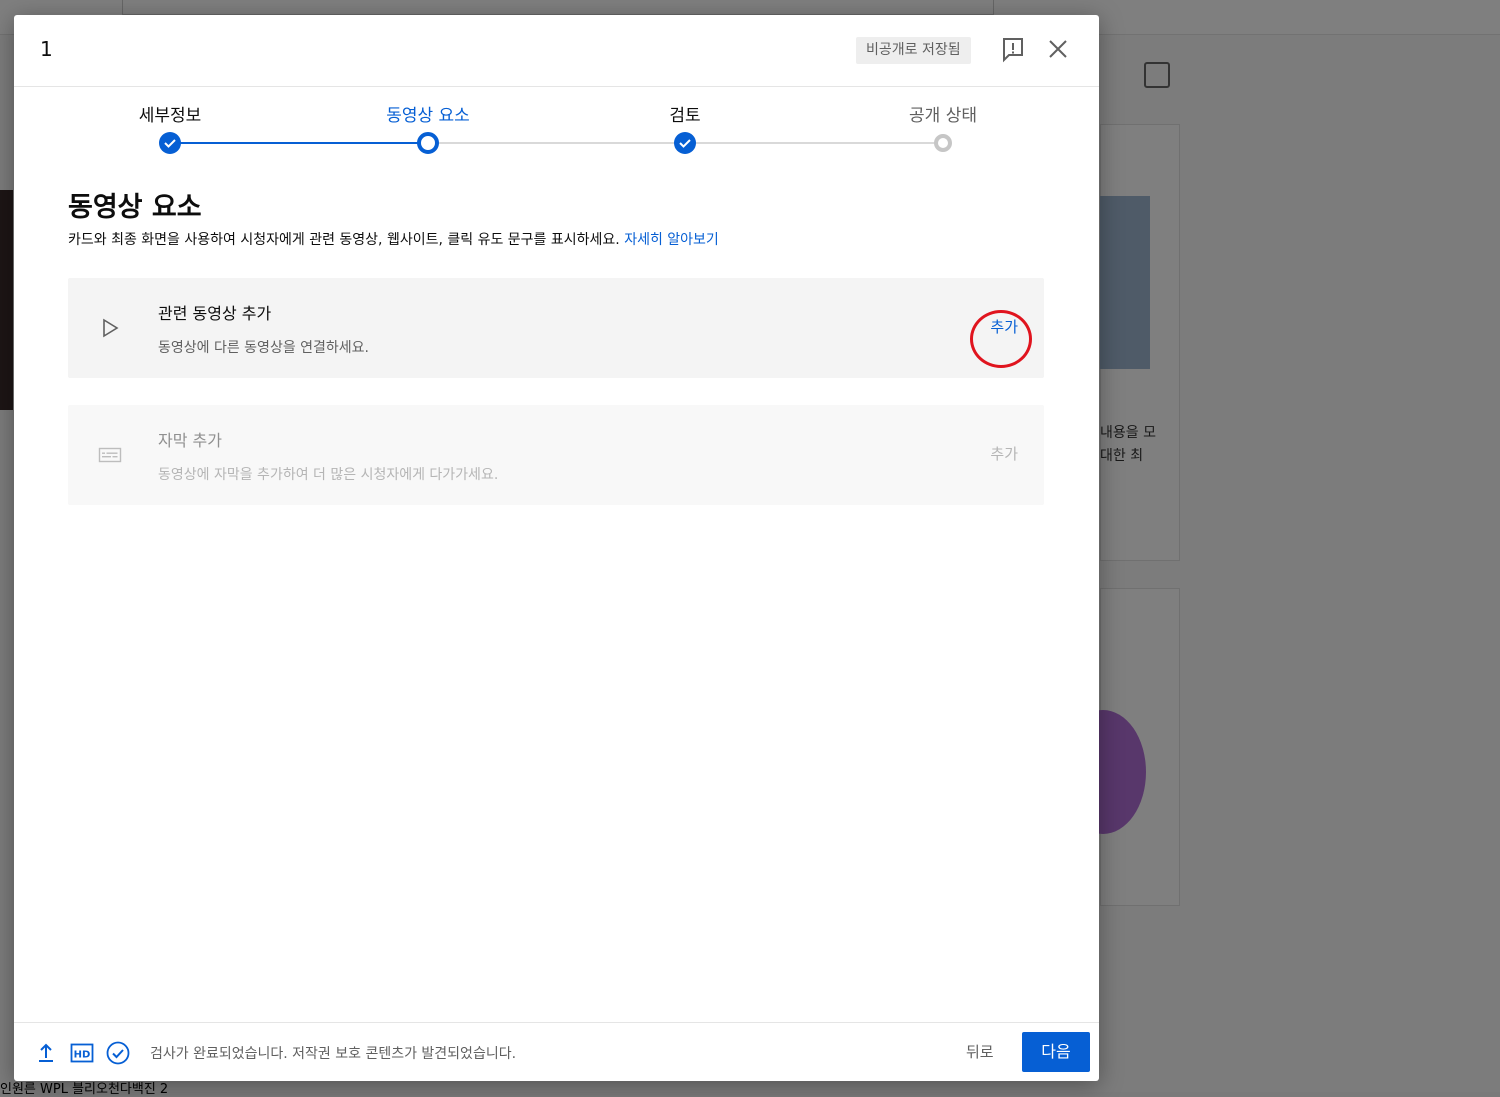  Describe the element at coordinates (263, 348) in the screenshot. I see `related-video-subtitle: 동영상에 다른 동영상을 연결하세요.` at that location.